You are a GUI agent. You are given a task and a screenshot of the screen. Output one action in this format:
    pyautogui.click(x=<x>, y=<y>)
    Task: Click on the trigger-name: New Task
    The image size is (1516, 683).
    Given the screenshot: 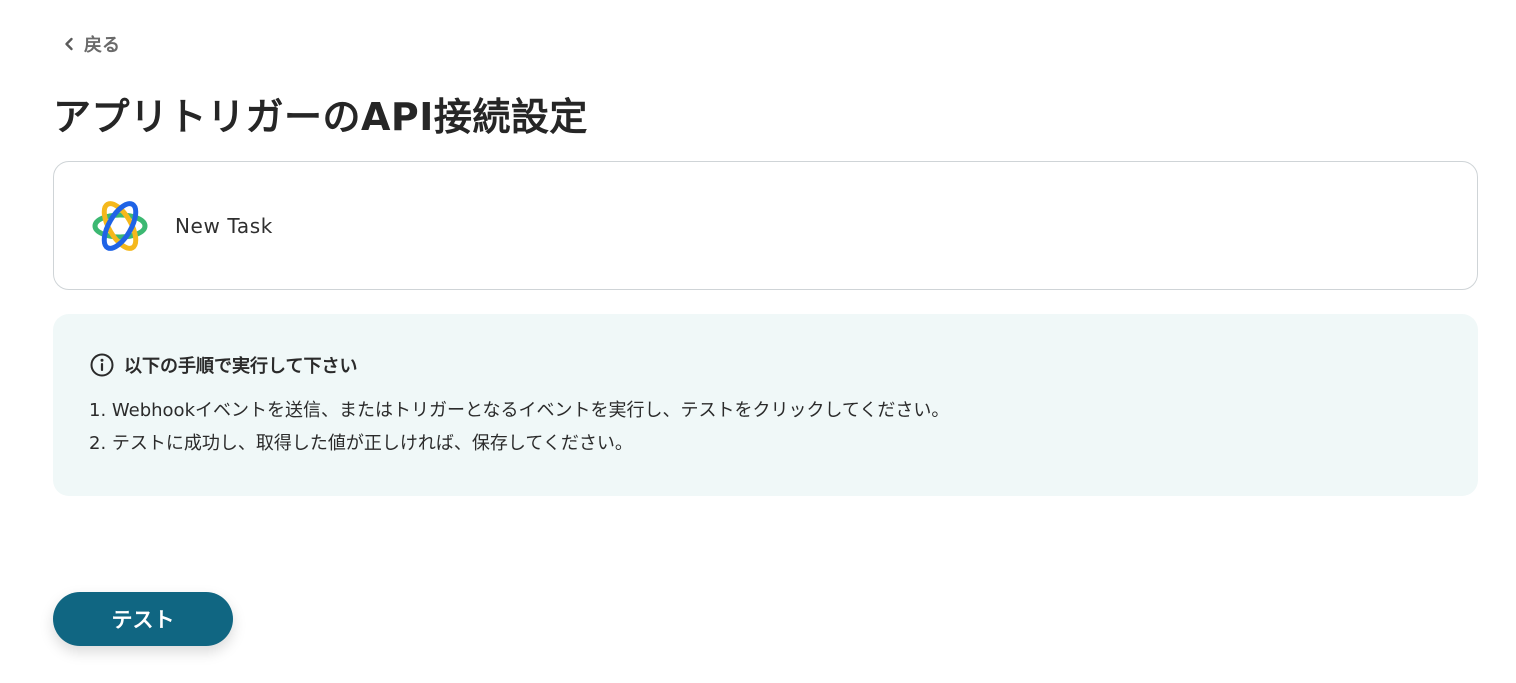 What is the action you would take?
    pyautogui.click(x=224, y=225)
    